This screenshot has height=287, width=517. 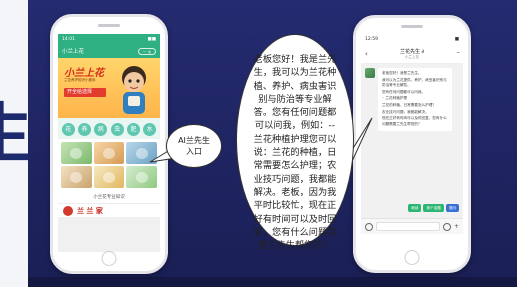 What do you see at coordinates (150, 129) in the screenshot?
I see `category-icon: 水` at bounding box center [150, 129].